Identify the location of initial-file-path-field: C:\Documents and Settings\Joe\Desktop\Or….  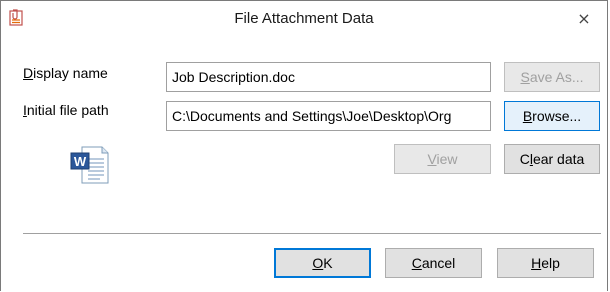
(328, 116).